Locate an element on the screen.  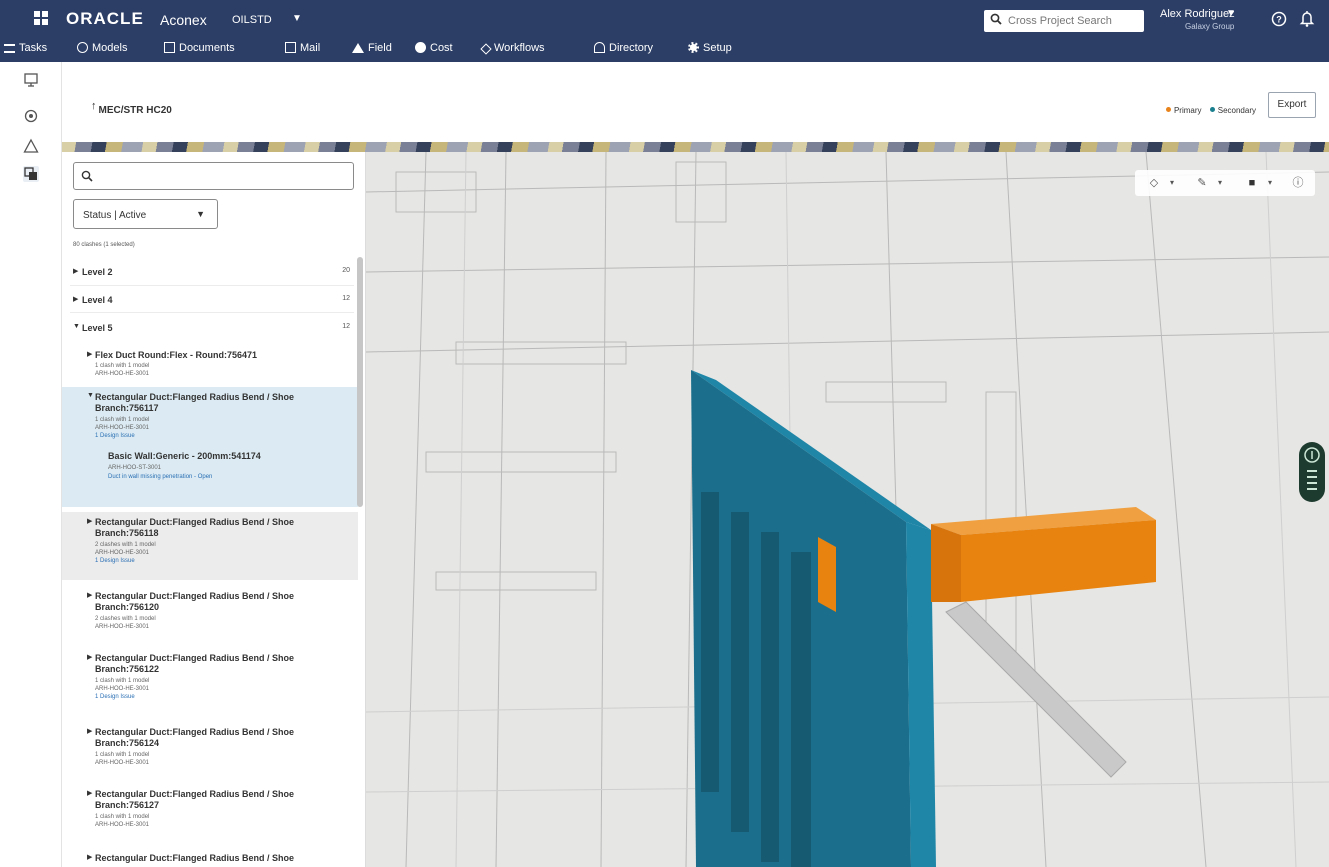
measure-icon: ✎ is located at coordinates (1202, 183).